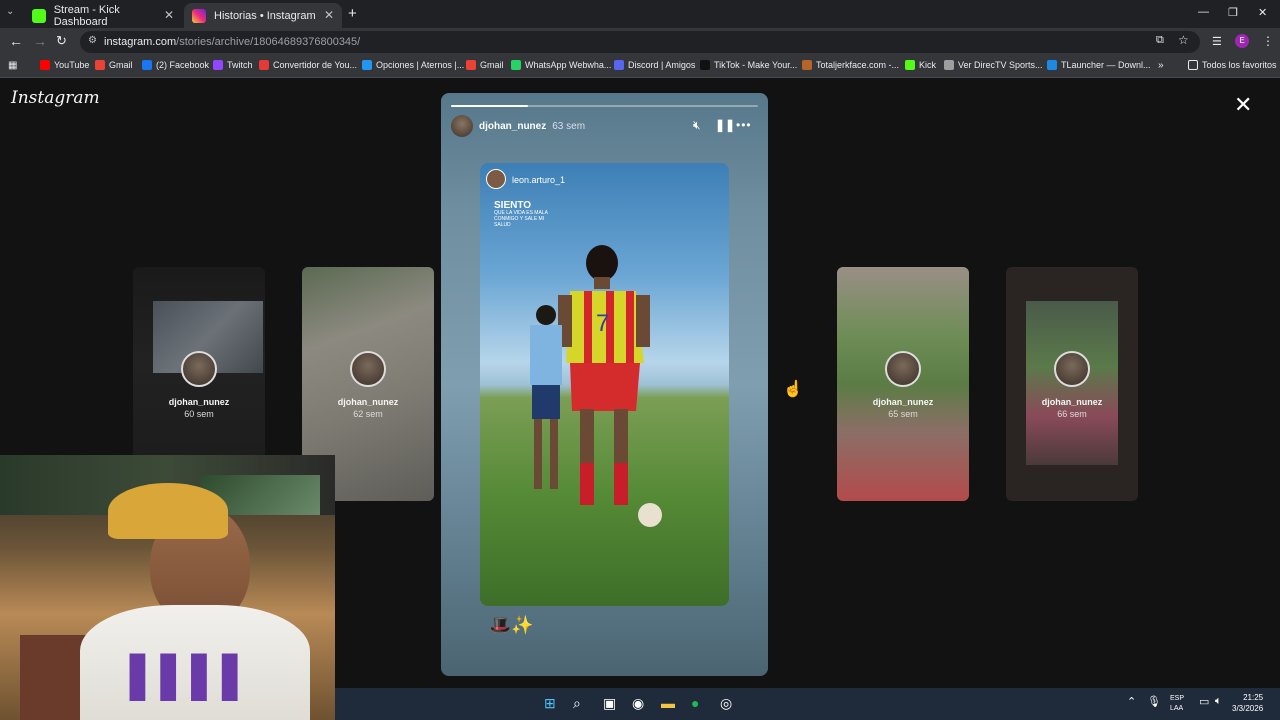 This screenshot has height=720, width=1280. Describe the element at coordinates (793, 389) in the screenshot. I see `mouse-cursor-icon: ☝` at that location.